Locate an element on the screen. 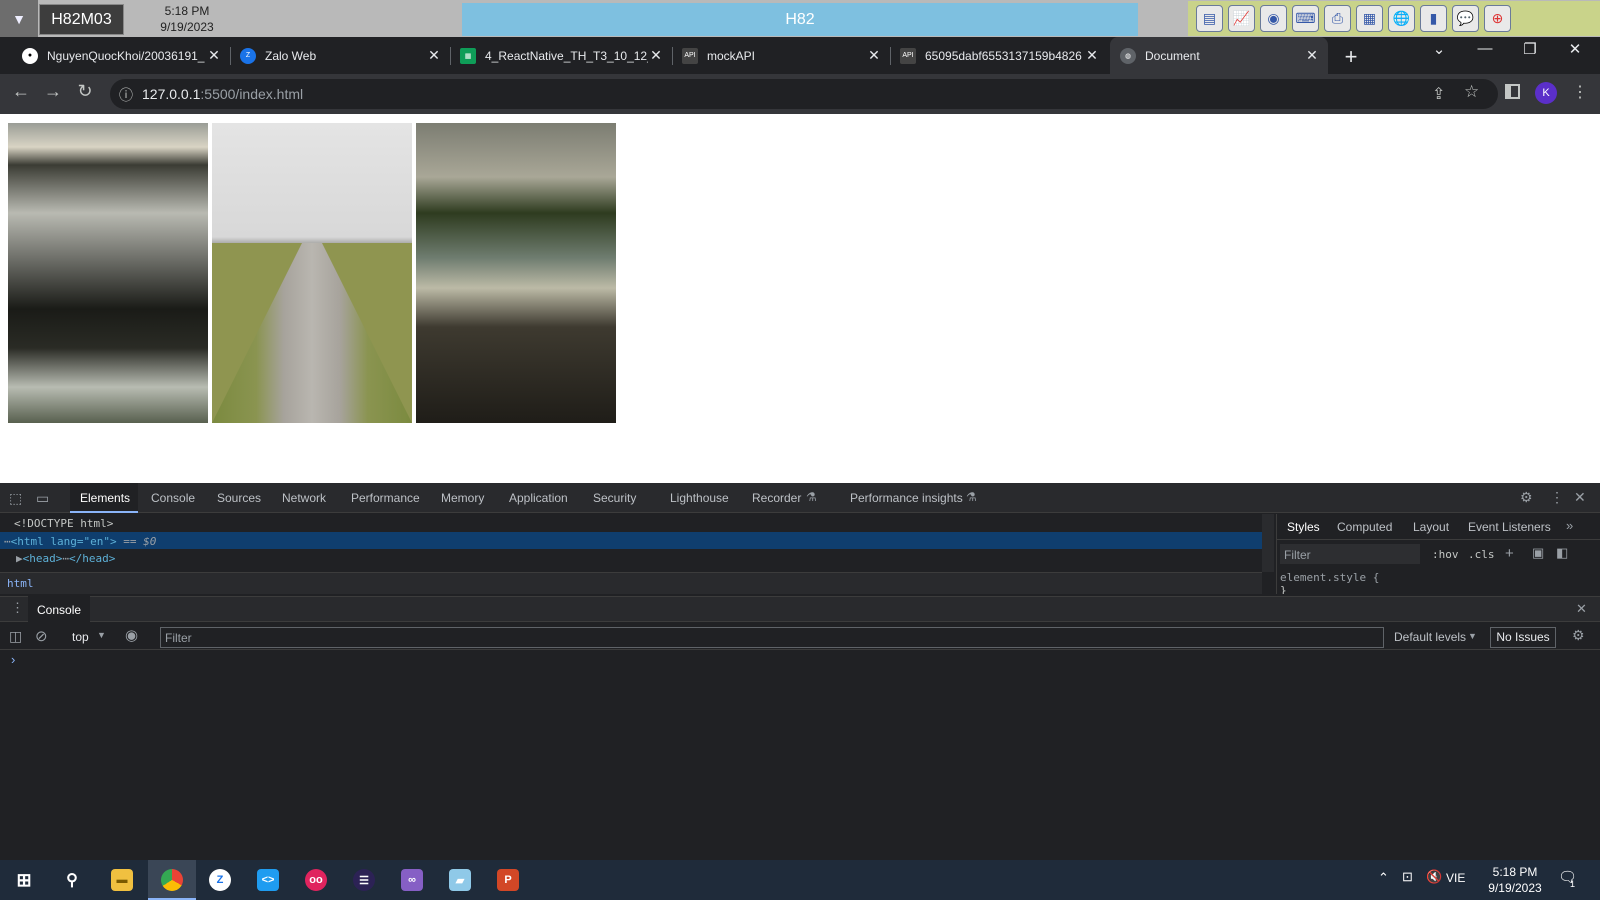  start-button: ⊞ is located at coordinates (24, 880).